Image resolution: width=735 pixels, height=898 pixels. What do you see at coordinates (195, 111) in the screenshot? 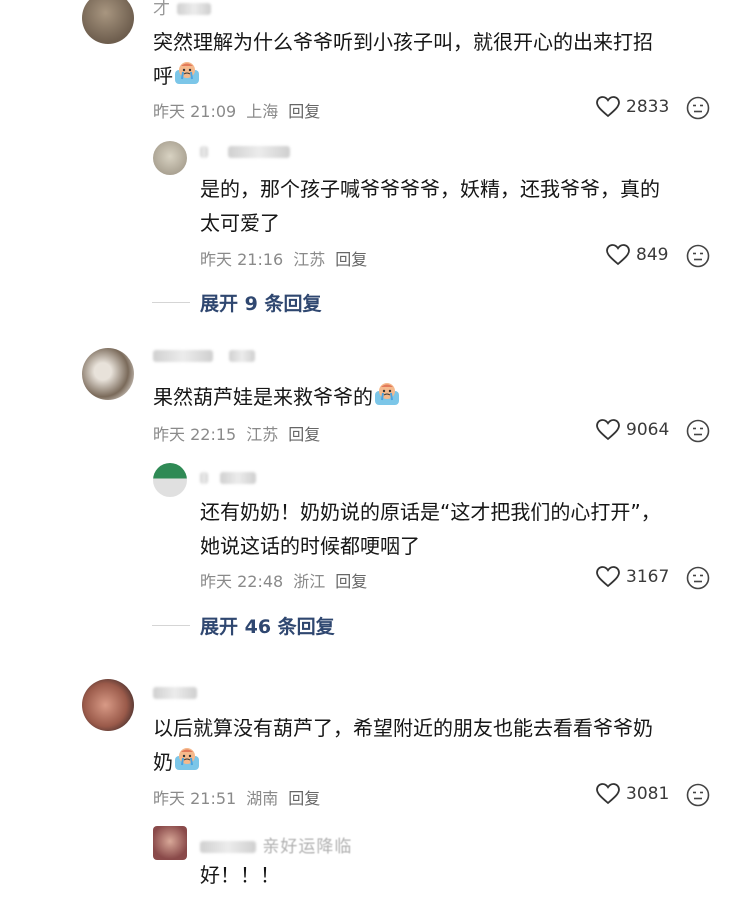
I see `timestamp: 昨天 21:09` at bounding box center [195, 111].